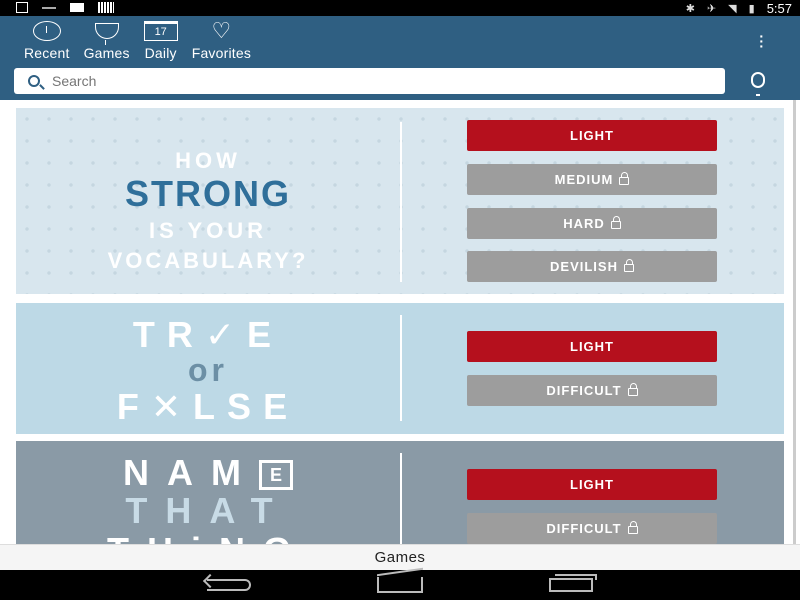 The image size is (800, 600). I want to click on trophy-icon, so click(106, 34).